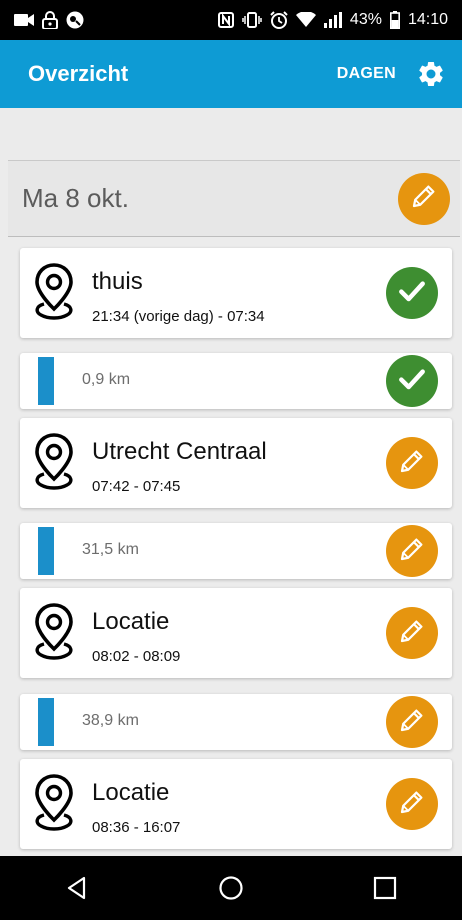 This screenshot has height=920, width=462. What do you see at coordinates (78, 73) in the screenshot?
I see `page-title: Overzicht` at bounding box center [78, 73].